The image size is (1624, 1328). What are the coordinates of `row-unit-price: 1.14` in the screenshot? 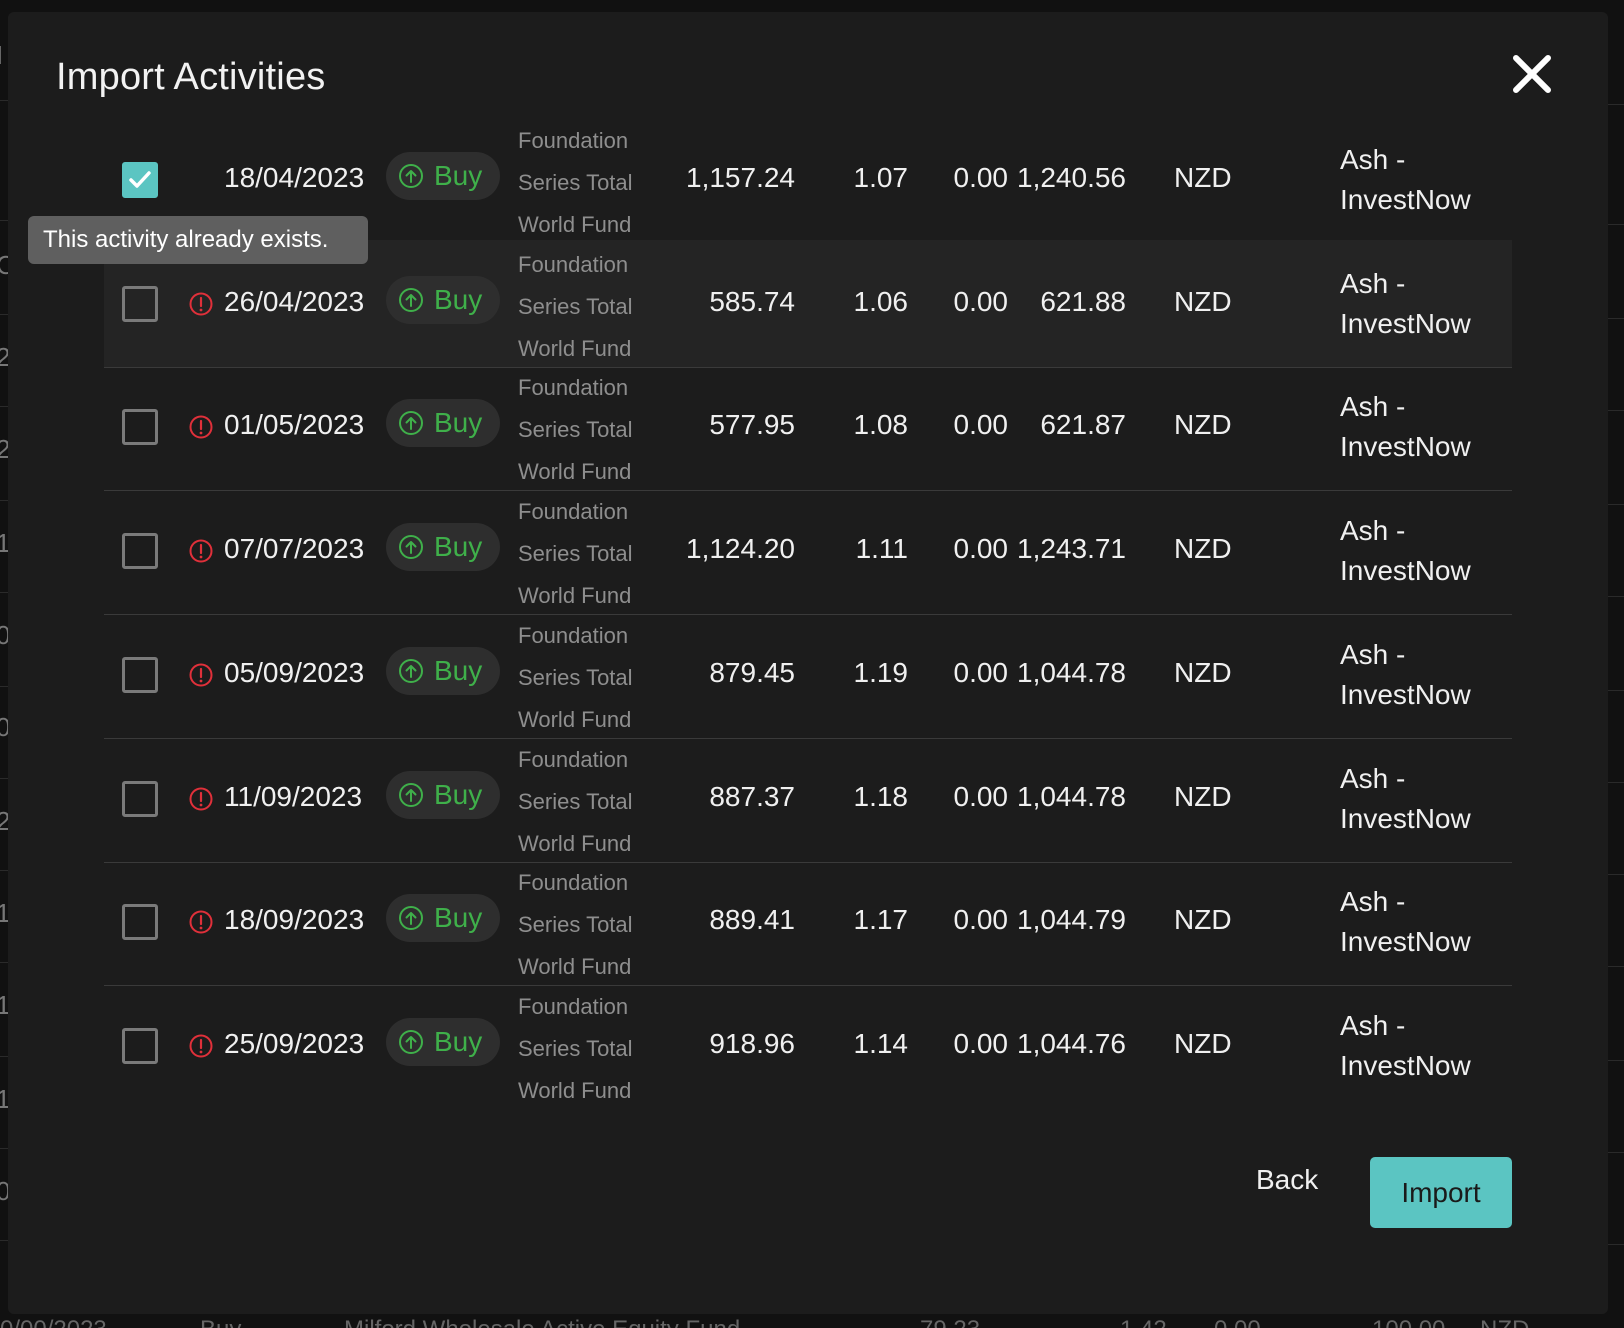 It's located at (881, 1043).